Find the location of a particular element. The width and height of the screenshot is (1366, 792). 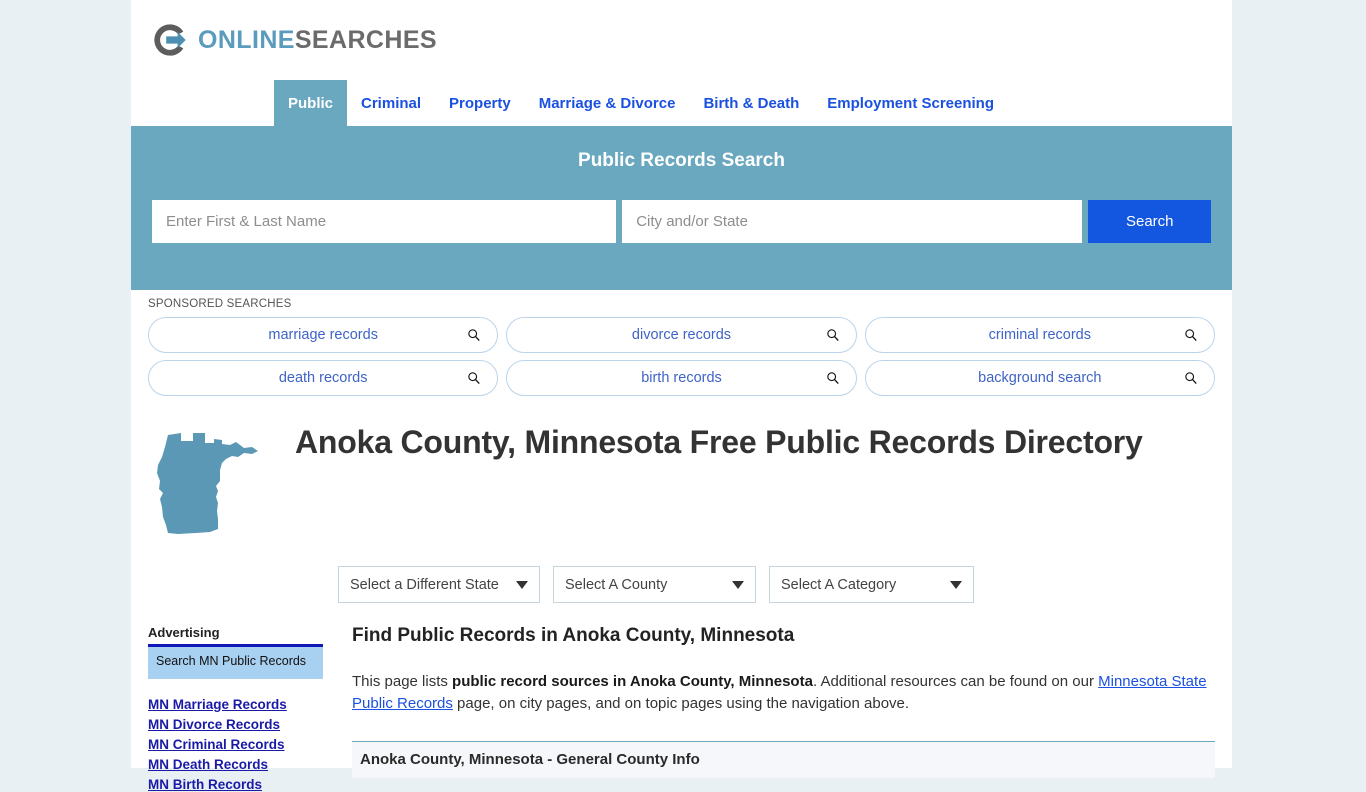

sponsored-pill-birth-records: birth records is located at coordinates (681, 378).